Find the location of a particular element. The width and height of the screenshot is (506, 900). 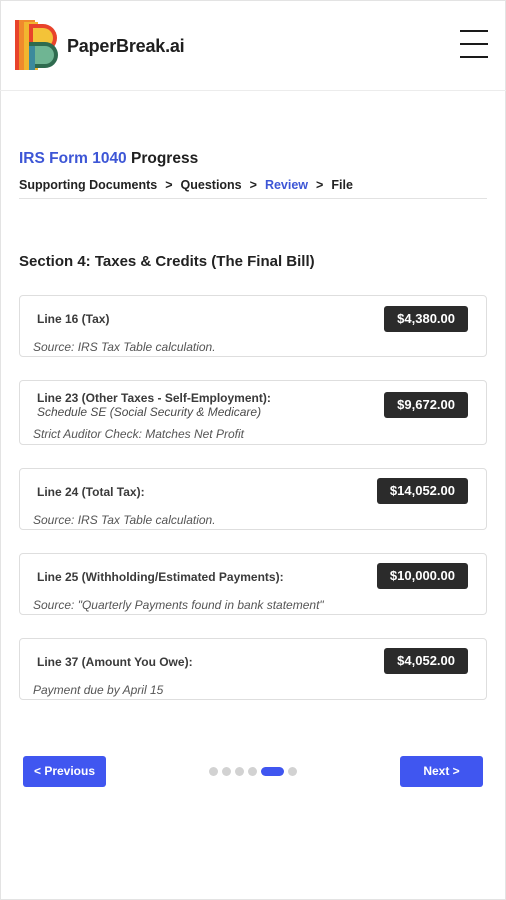

previous-button: < Previous is located at coordinates (64, 771).